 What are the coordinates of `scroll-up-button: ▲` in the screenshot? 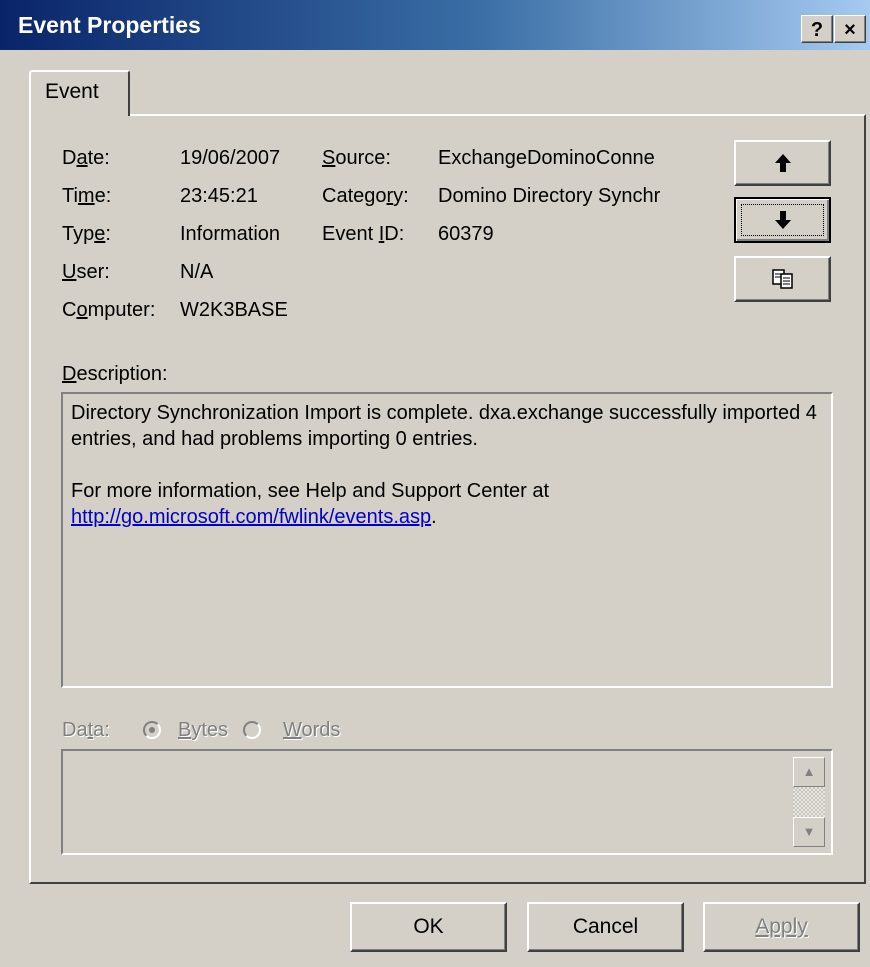 It's located at (809, 772).